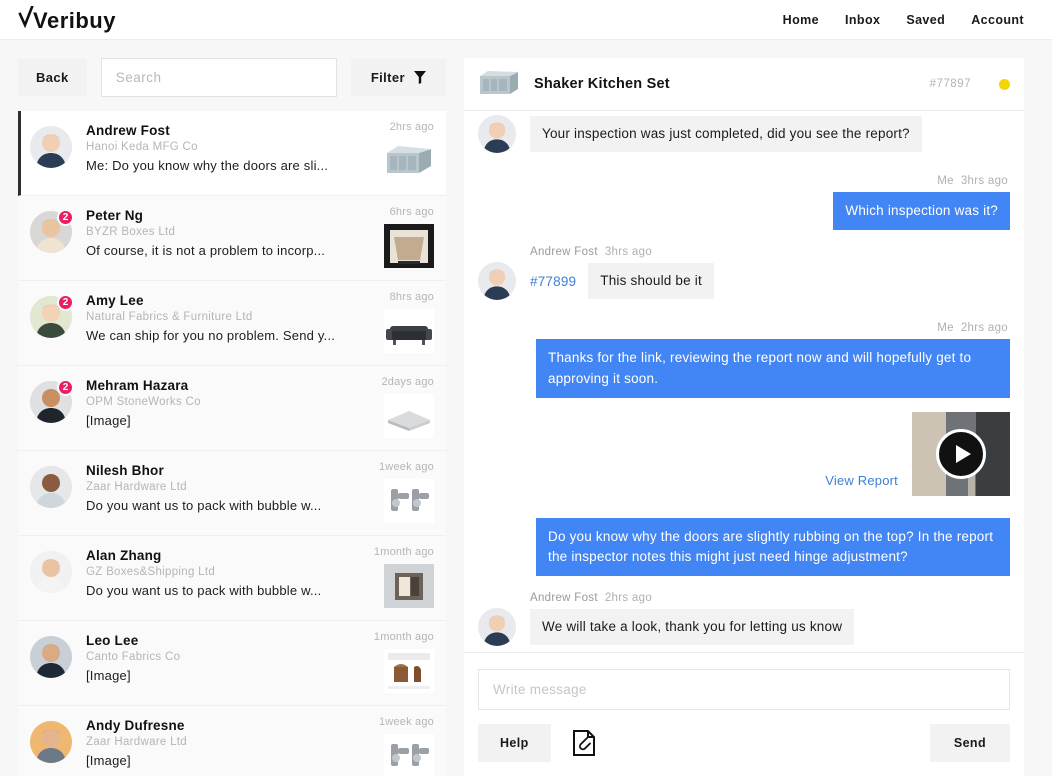  What do you see at coordinates (526, 20) in the screenshot?
I see `top-navigation-bar: Veribuy Home Inbox Saved Account` at bounding box center [526, 20].